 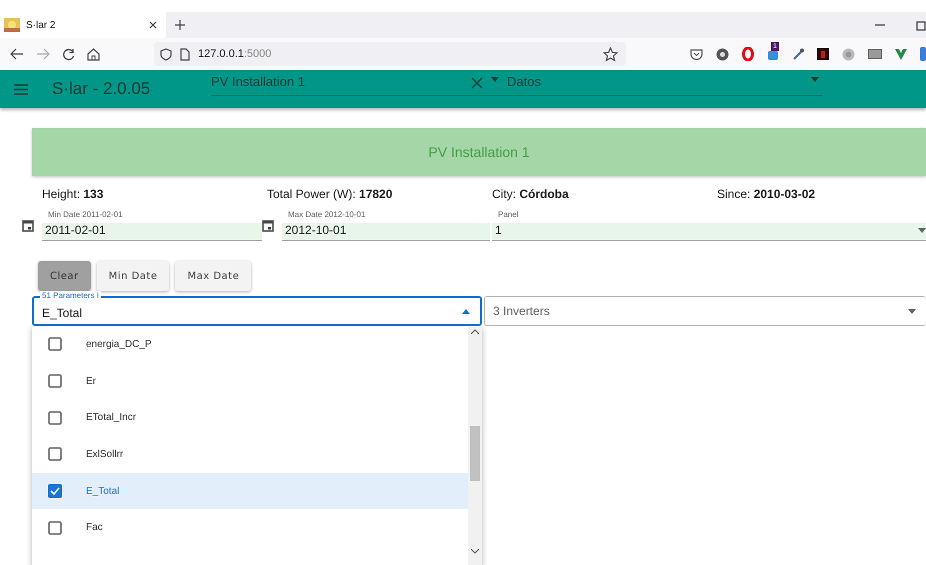 What do you see at coordinates (798, 54) in the screenshot?
I see `dropper-icon` at bounding box center [798, 54].